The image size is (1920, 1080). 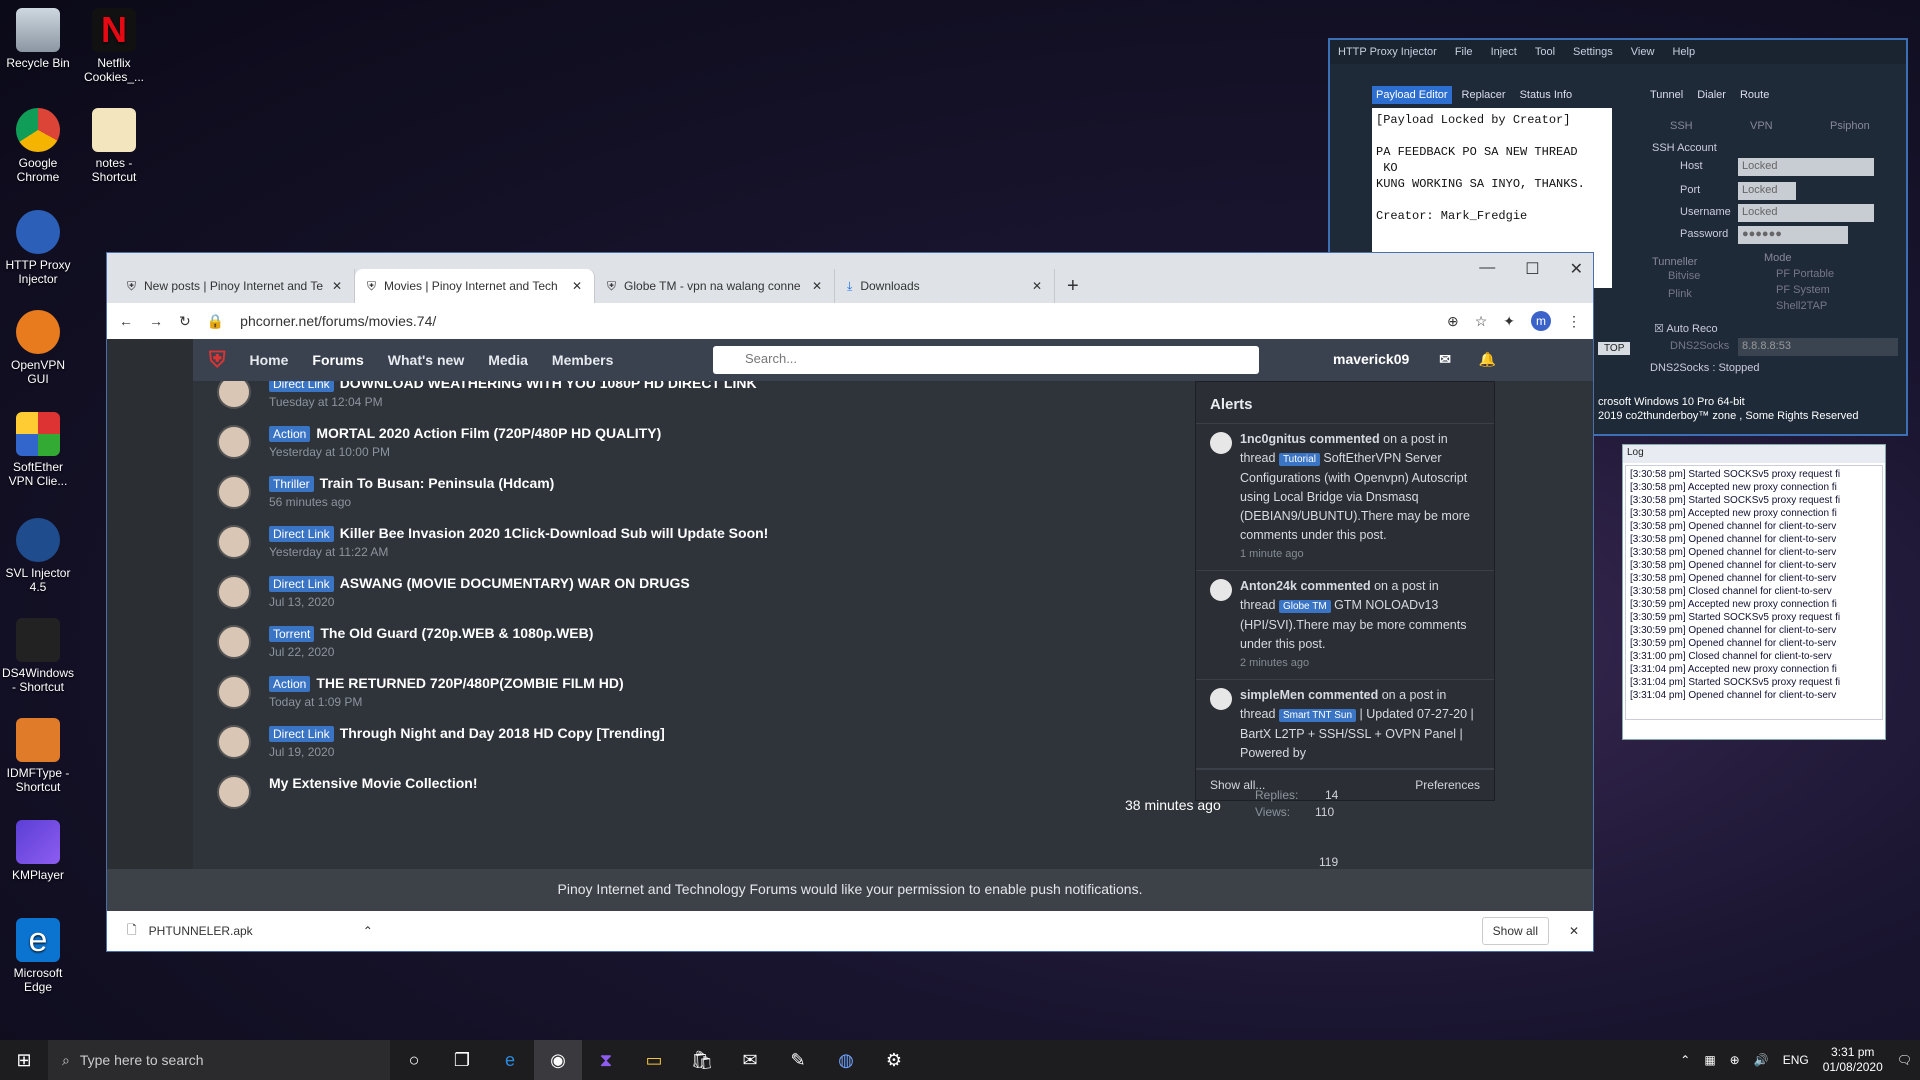 I want to click on username-field: Locked, so click(x=1806, y=213).